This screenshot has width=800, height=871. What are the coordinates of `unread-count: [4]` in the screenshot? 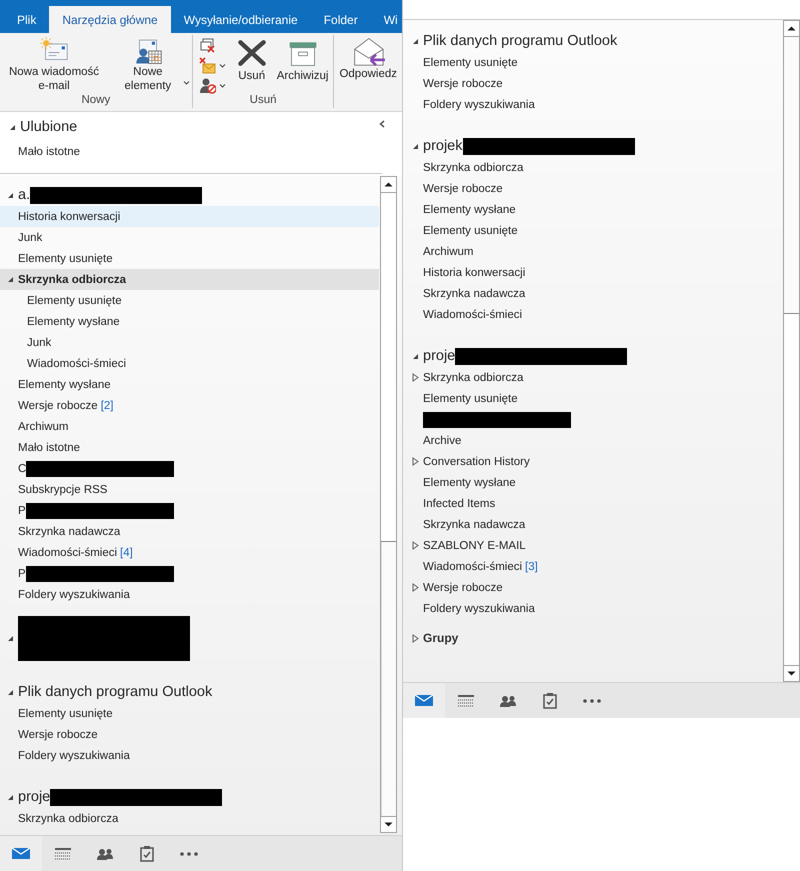 It's located at (126, 552).